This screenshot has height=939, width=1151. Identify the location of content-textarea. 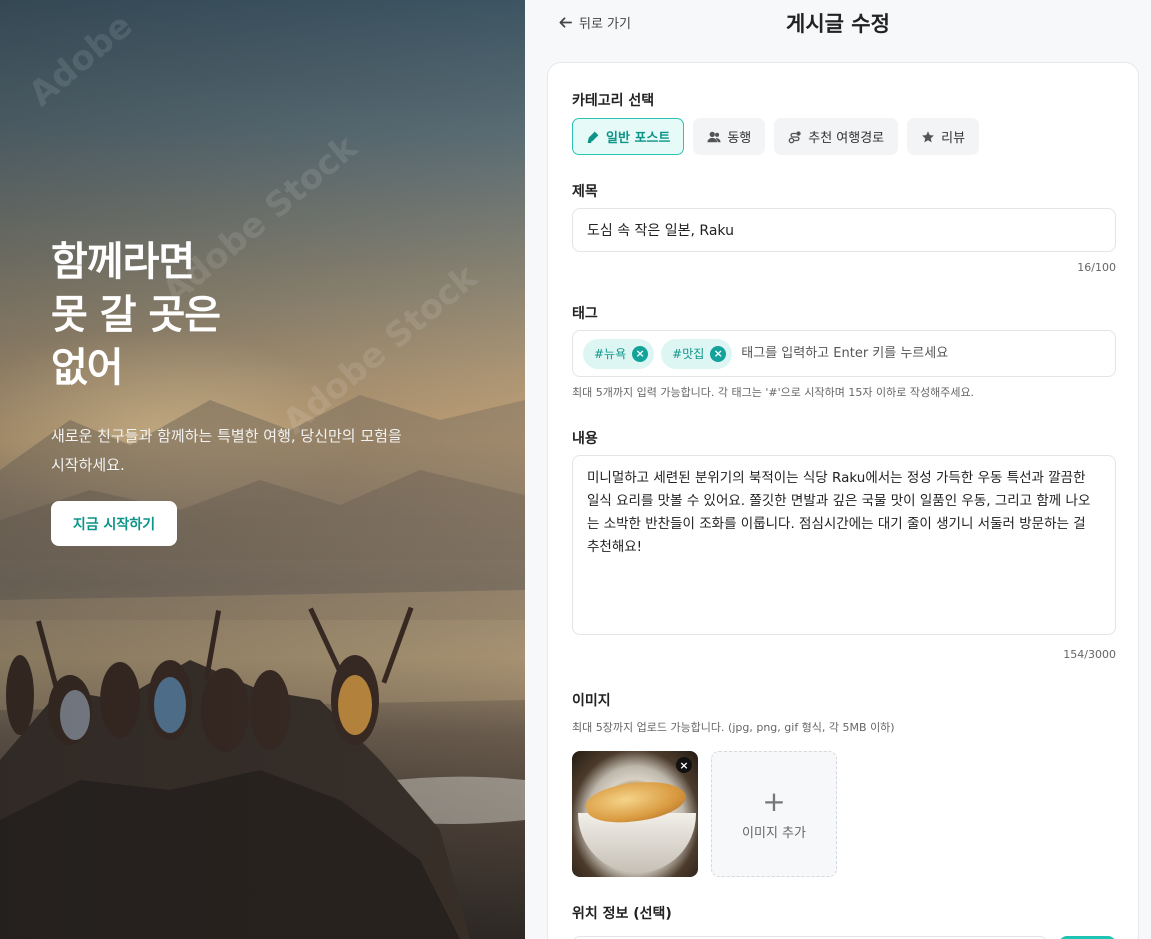
(844, 545).